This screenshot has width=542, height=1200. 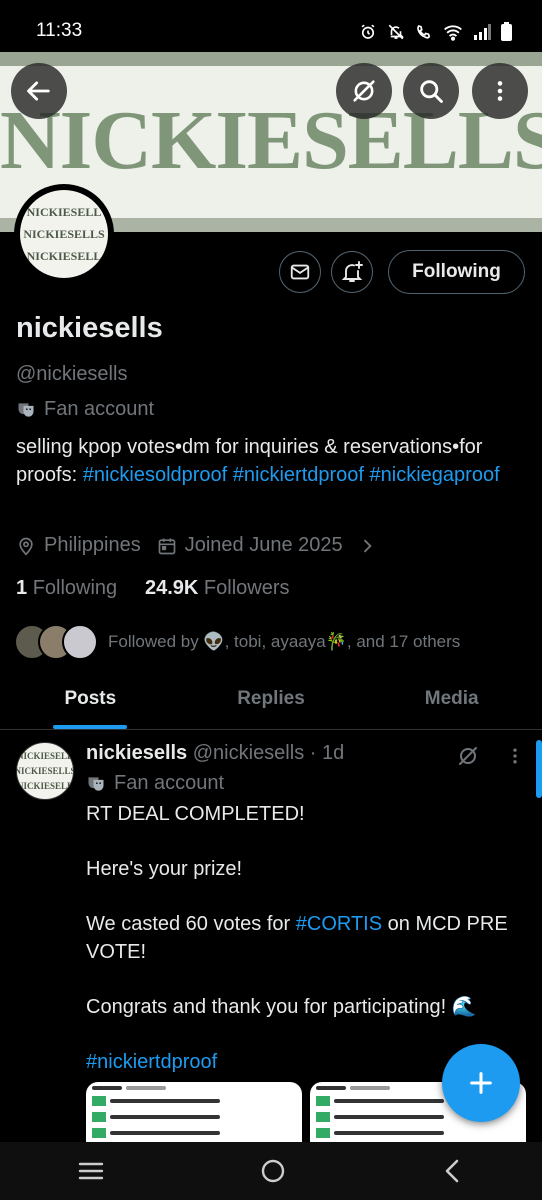 I want to click on profile-handle: @nickiesells, so click(x=72, y=374).